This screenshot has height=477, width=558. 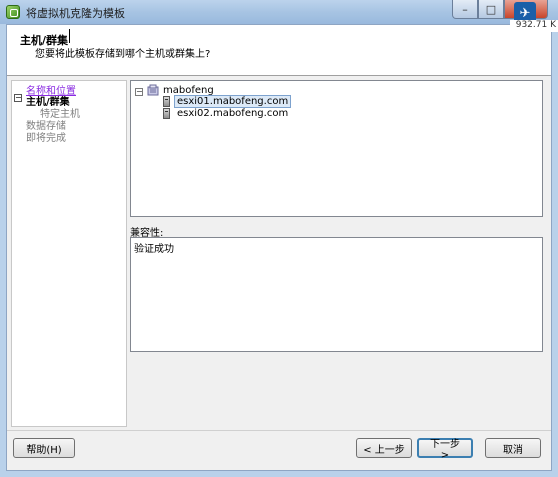 What do you see at coordinates (513, 448) in the screenshot?
I see `cancel-button: 取消` at bounding box center [513, 448].